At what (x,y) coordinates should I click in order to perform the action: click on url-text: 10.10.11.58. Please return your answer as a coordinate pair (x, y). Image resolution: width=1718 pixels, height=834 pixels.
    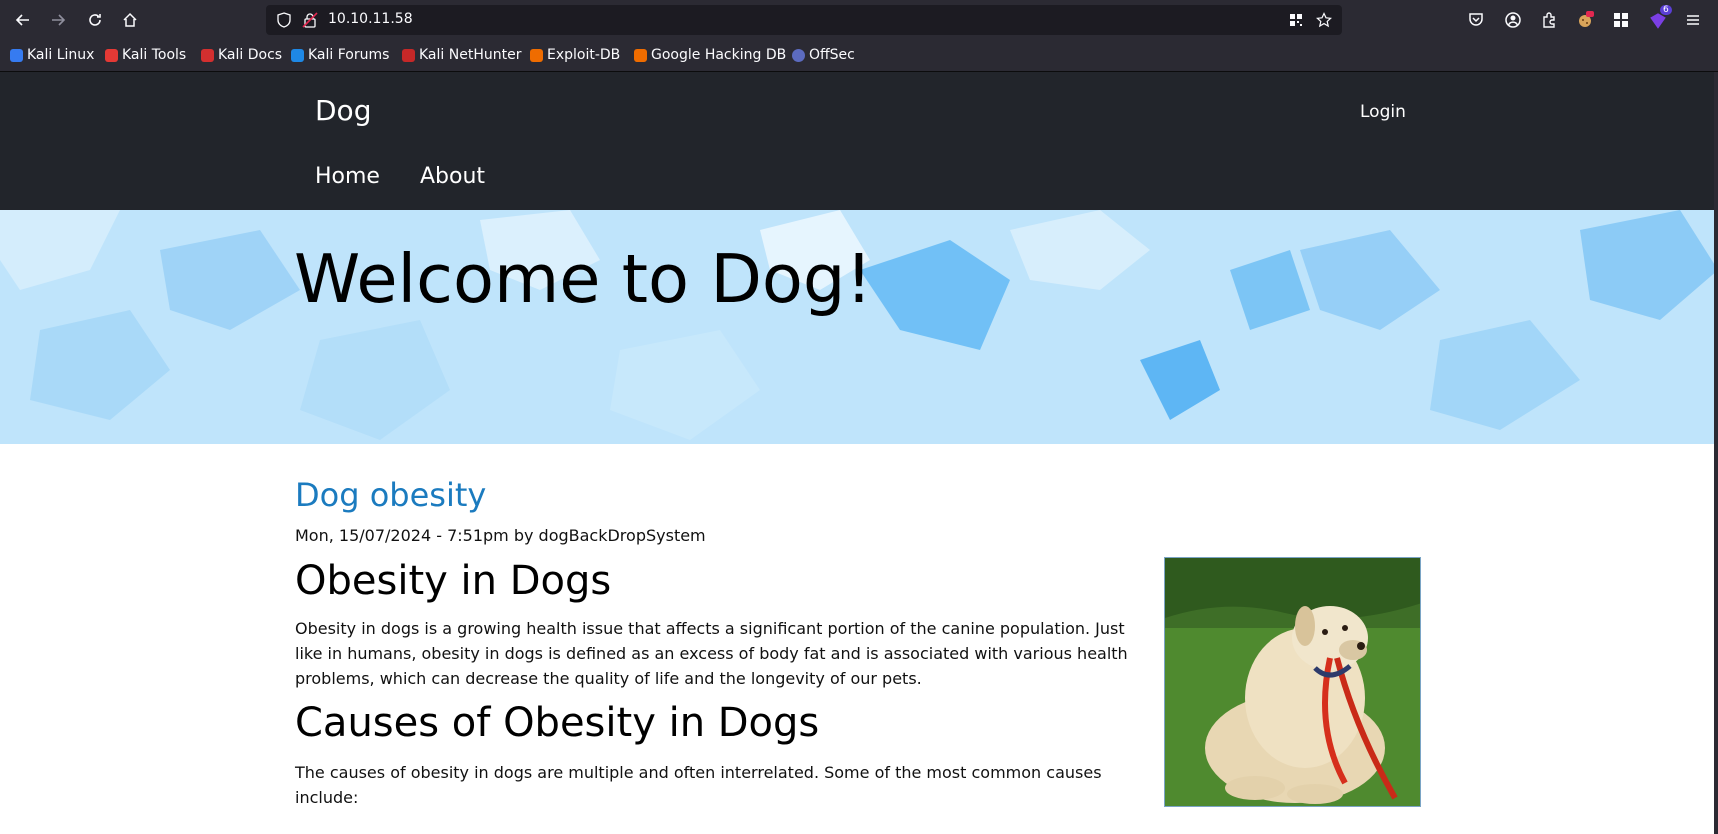
    Looking at the image, I should click on (370, 19).